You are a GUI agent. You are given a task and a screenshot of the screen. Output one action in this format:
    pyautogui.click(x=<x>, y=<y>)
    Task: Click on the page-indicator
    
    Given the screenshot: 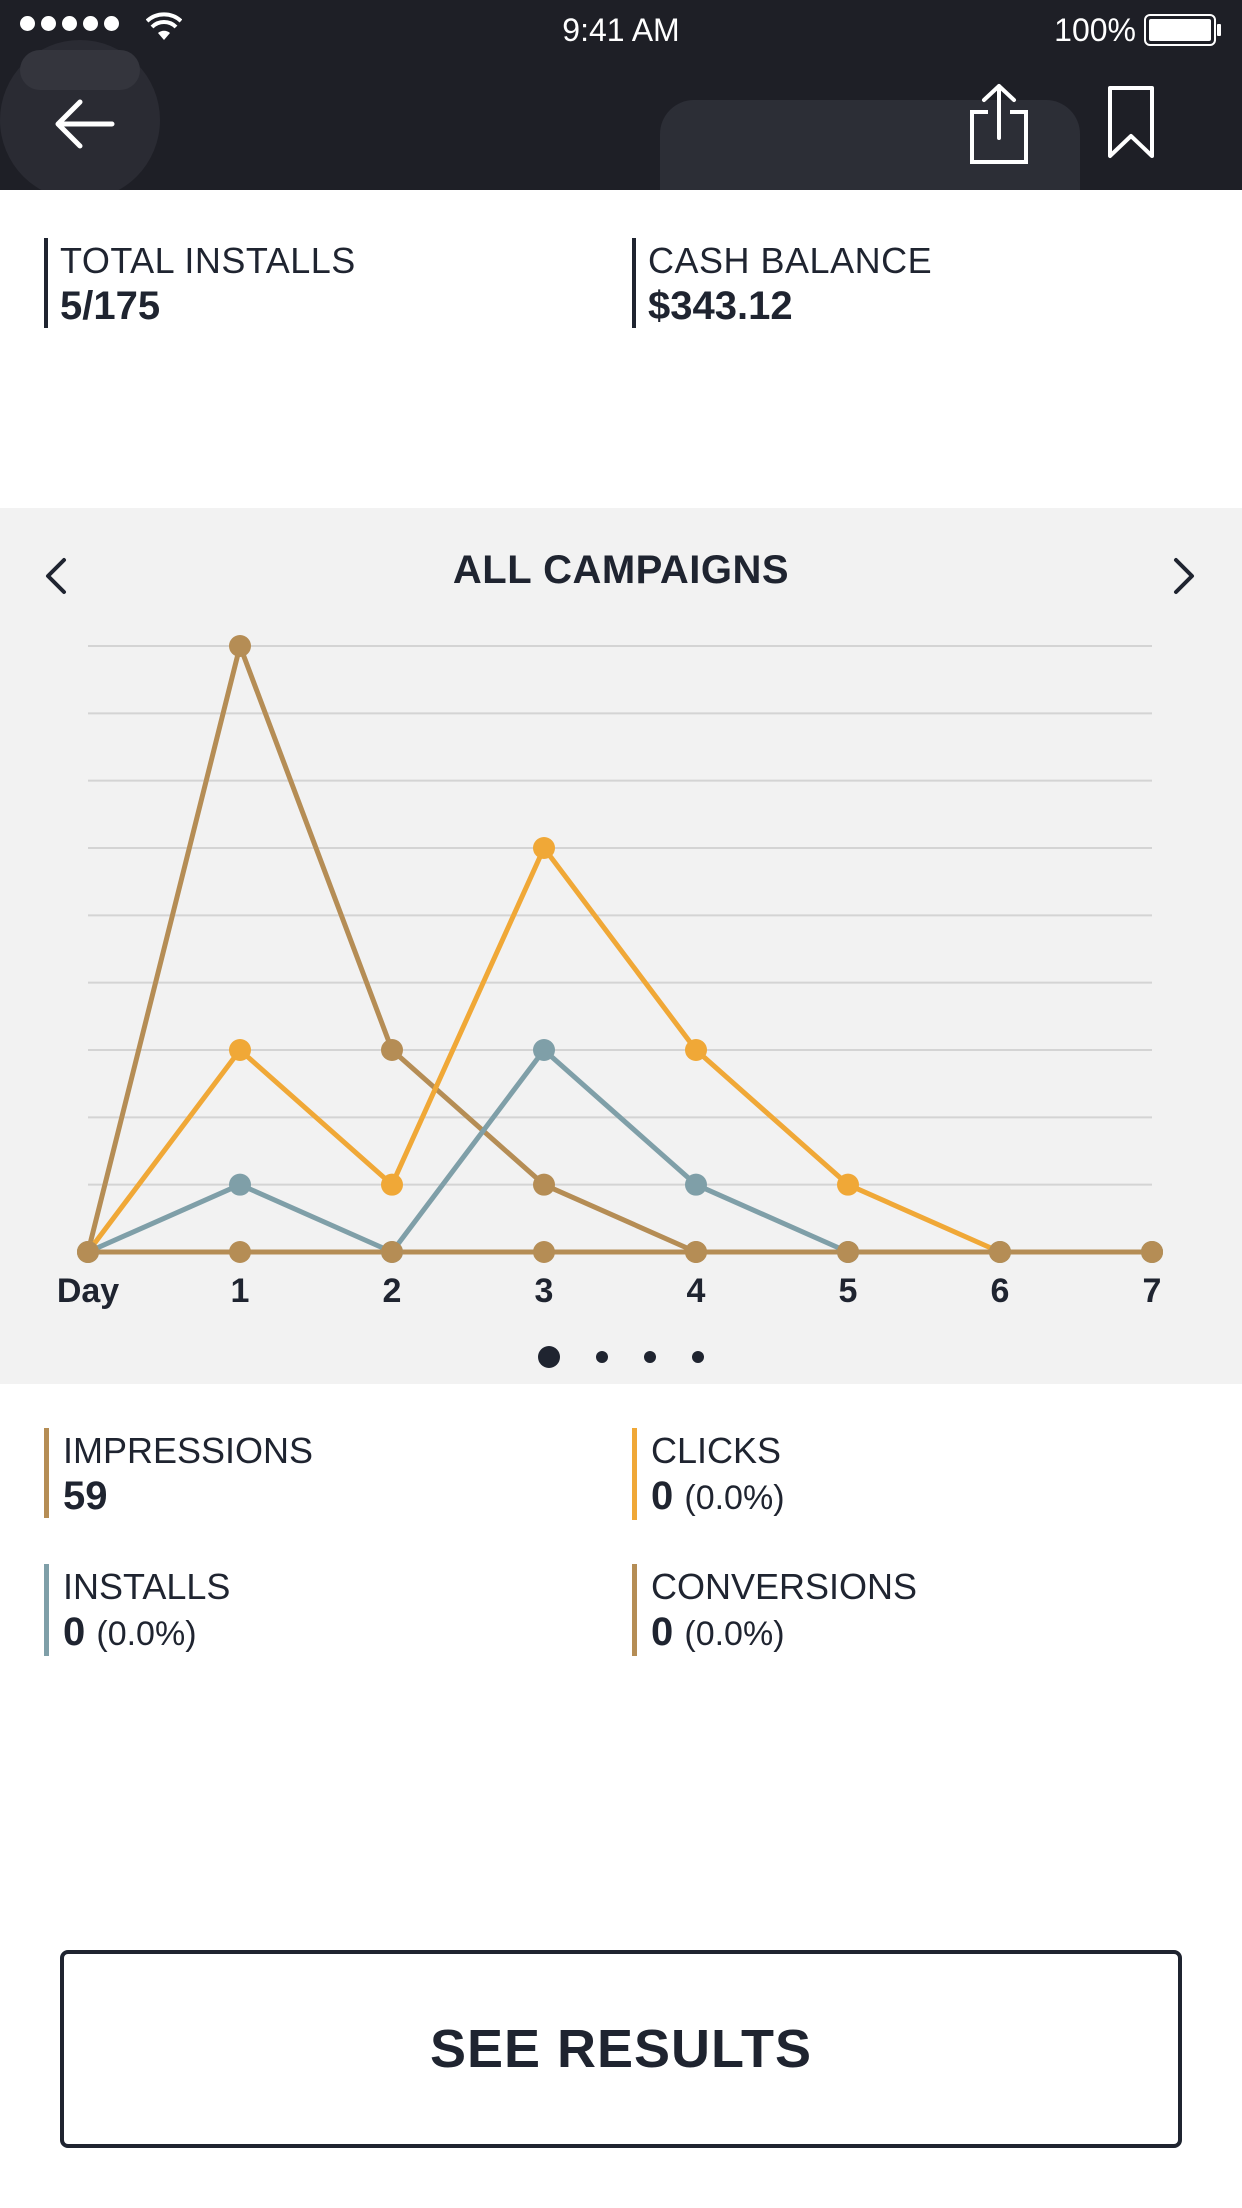 What is the action you would take?
    pyautogui.click(x=621, y=1357)
    